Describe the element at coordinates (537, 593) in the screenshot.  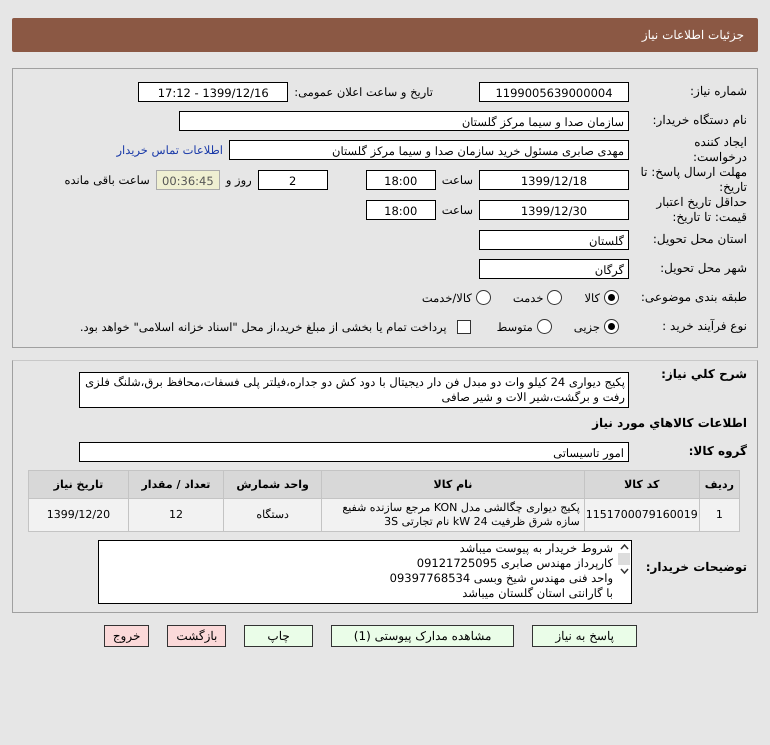
I see `note-line: با گارانتی استان گلستان میباشد` at that location.